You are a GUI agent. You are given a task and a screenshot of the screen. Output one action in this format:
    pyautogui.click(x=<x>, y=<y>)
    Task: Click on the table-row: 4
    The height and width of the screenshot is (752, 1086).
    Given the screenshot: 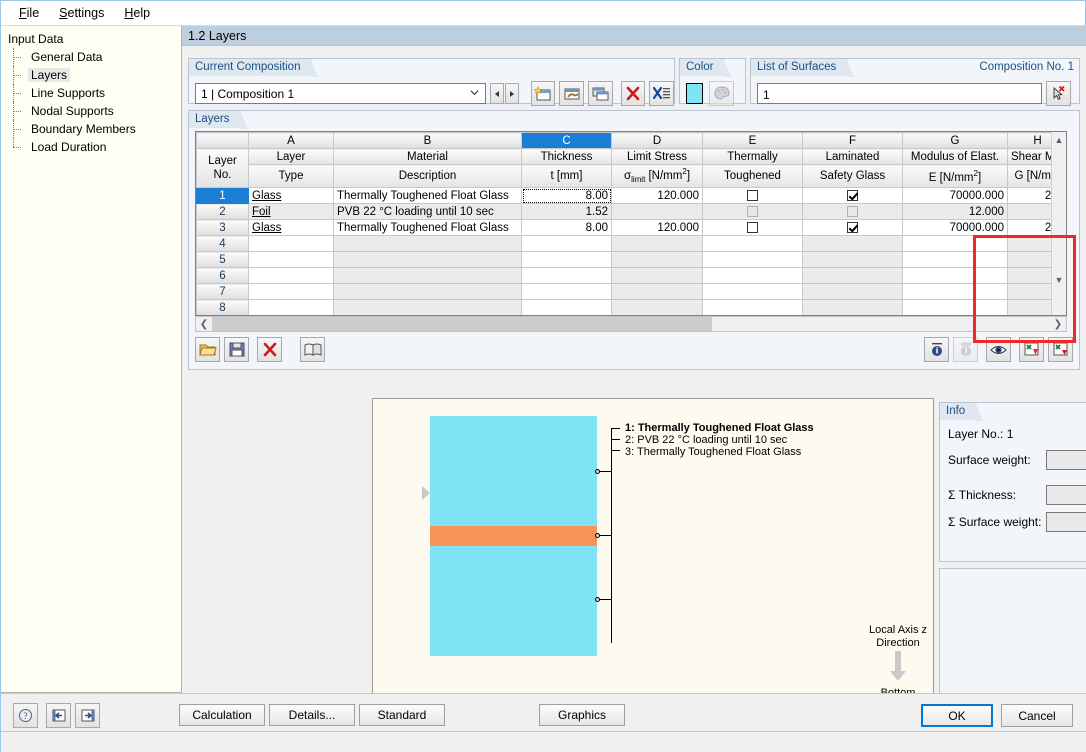 What is the action you would take?
    pyautogui.click(x=631, y=244)
    